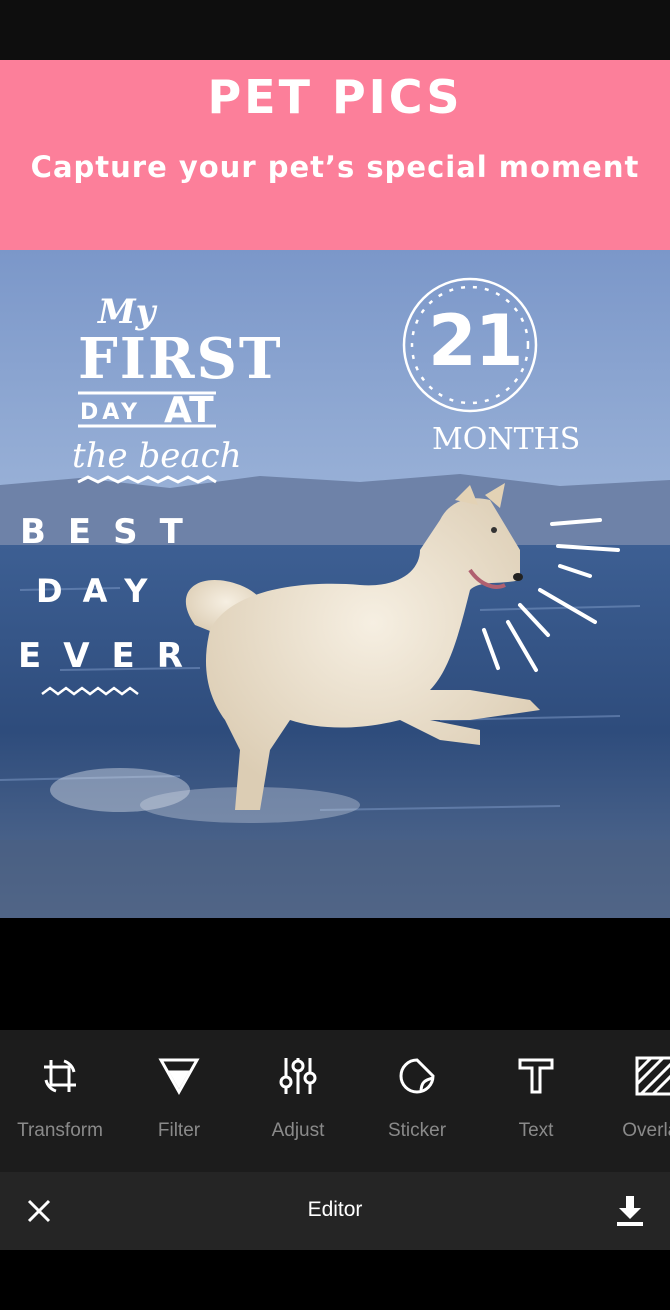 This screenshot has height=1310, width=670. I want to click on status-bar, so click(335, 30).